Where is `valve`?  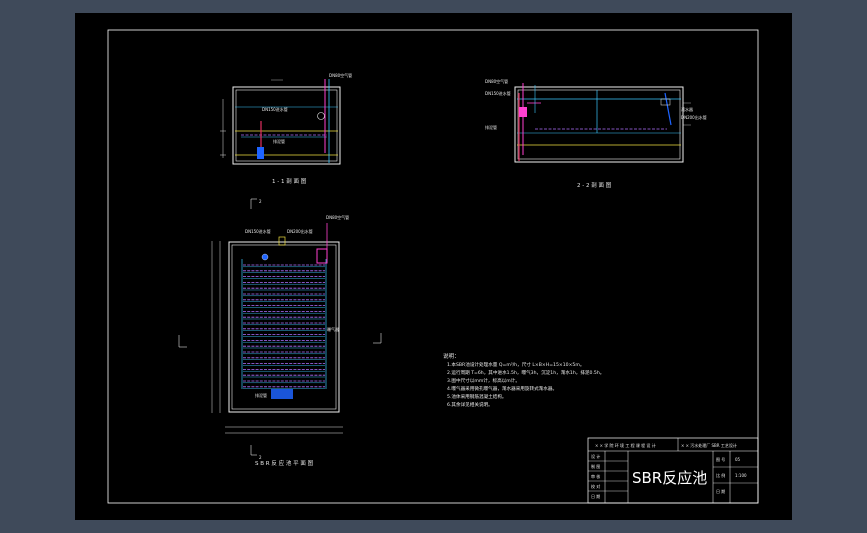 valve is located at coordinates (523, 112).